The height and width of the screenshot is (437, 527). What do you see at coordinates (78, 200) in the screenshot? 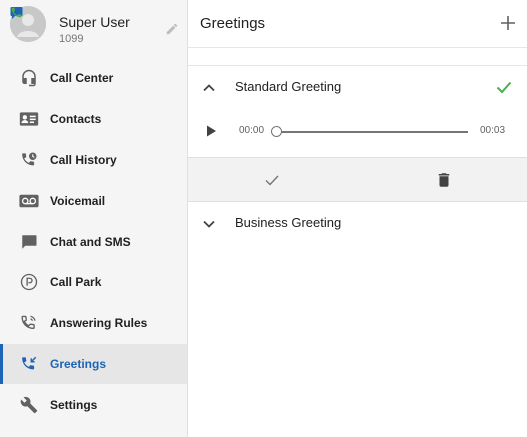
I see `sidebar-item-label: Voicemail` at bounding box center [78, 200].